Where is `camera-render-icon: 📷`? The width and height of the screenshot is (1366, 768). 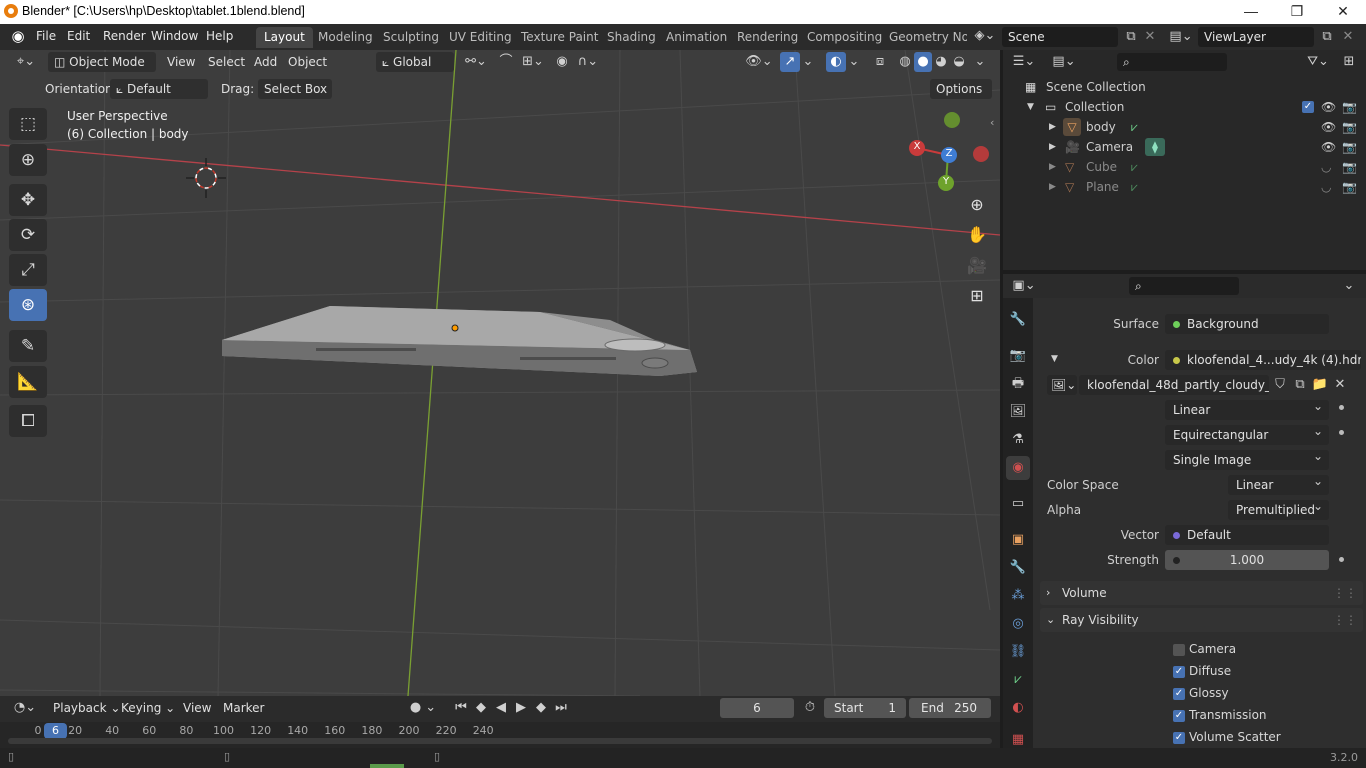
camera-render-icon: 📷 is located at coordinates (1349, 147).